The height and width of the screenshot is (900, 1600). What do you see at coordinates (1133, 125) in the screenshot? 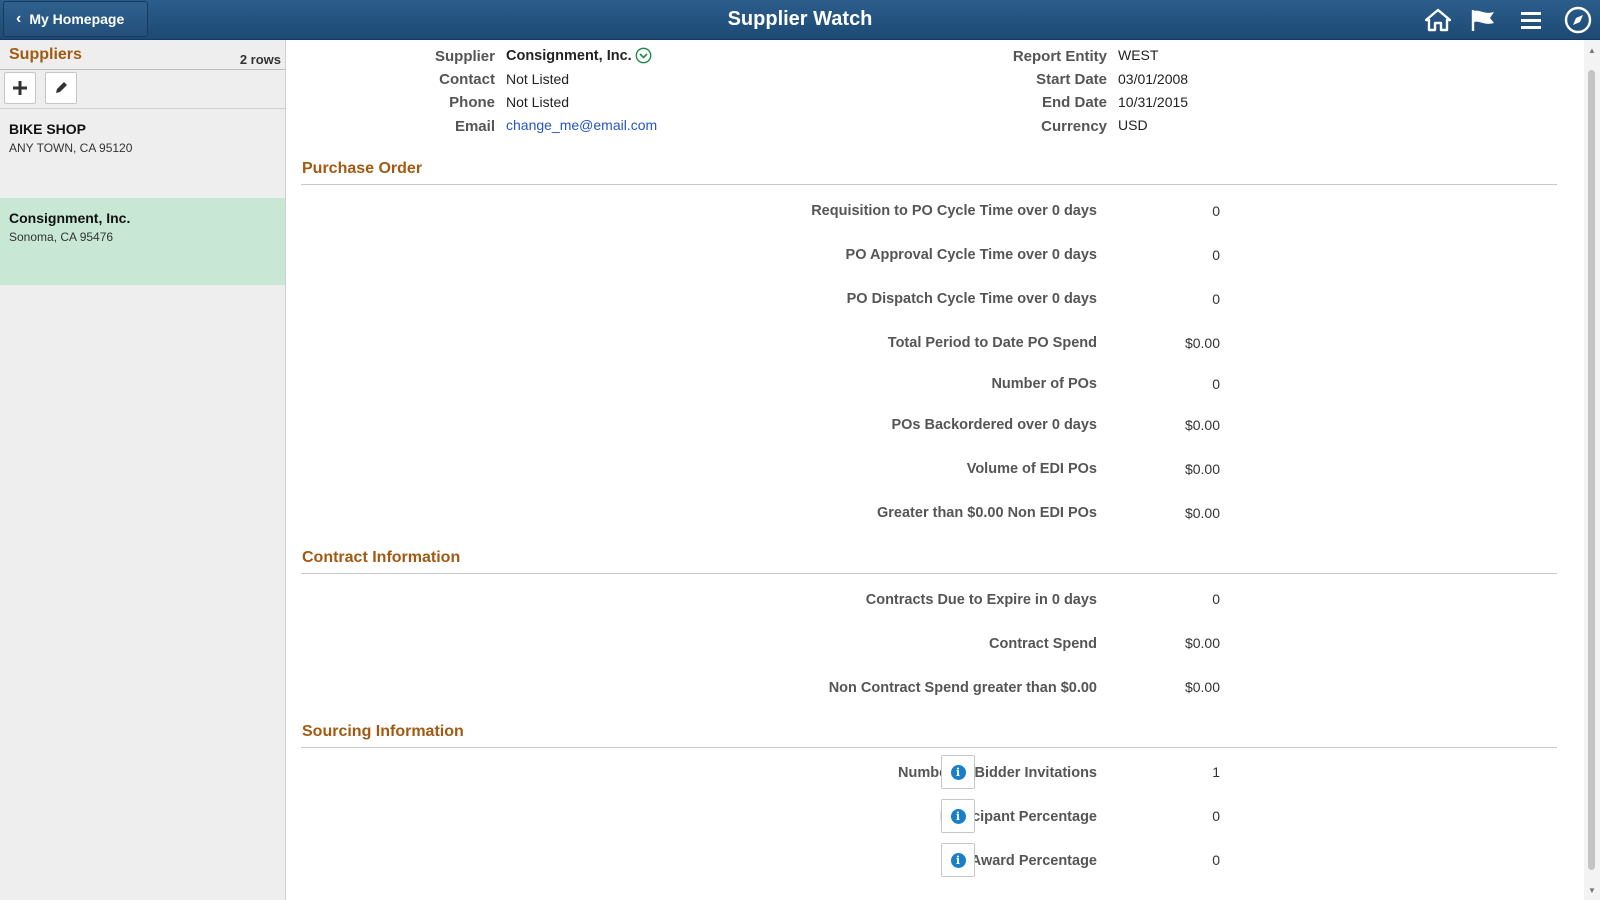
I see `currency-value: USD` at bounding box center [1133, 125].